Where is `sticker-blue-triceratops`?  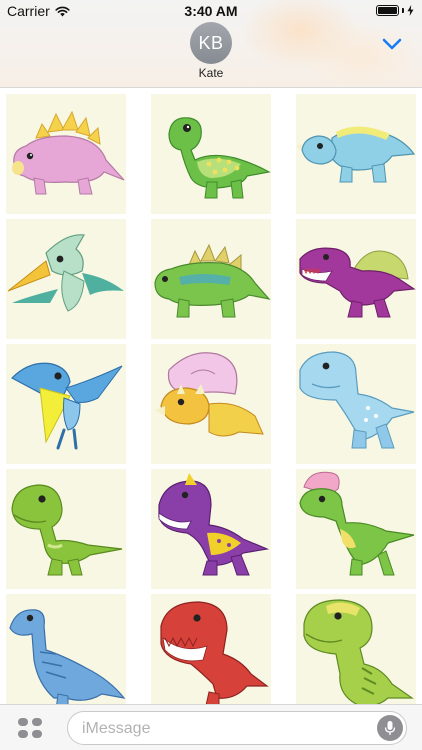
sticker-blue-triceratops is located at coordinates (356, 154).